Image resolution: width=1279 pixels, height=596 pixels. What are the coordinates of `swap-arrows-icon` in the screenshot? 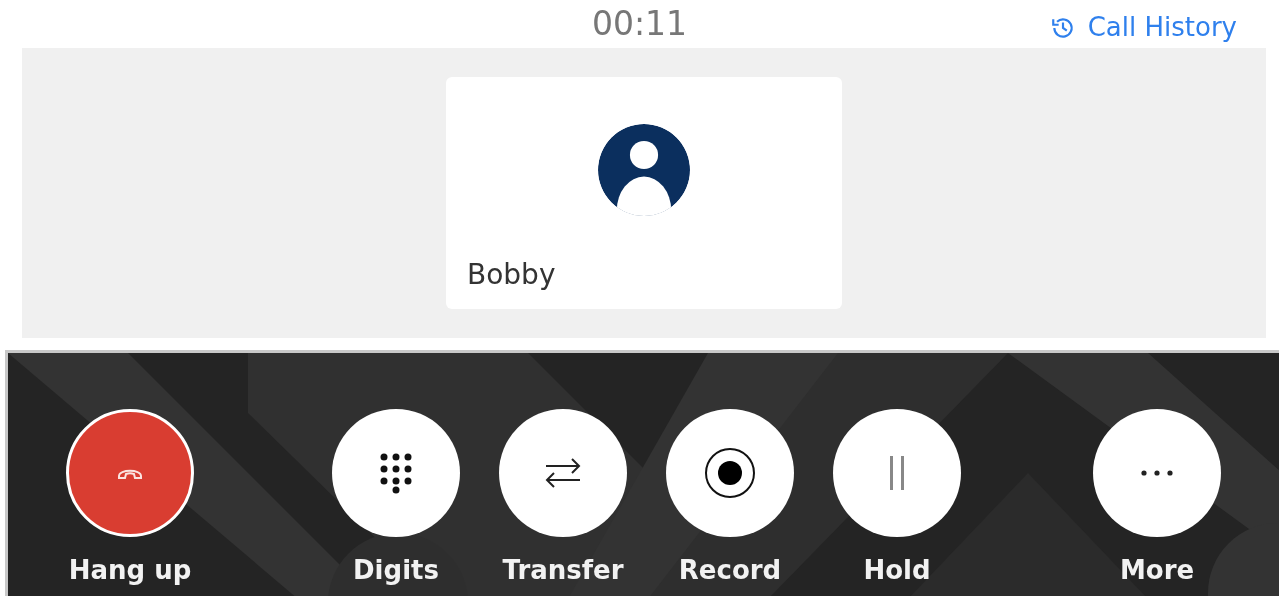 It's located at (563, 473).